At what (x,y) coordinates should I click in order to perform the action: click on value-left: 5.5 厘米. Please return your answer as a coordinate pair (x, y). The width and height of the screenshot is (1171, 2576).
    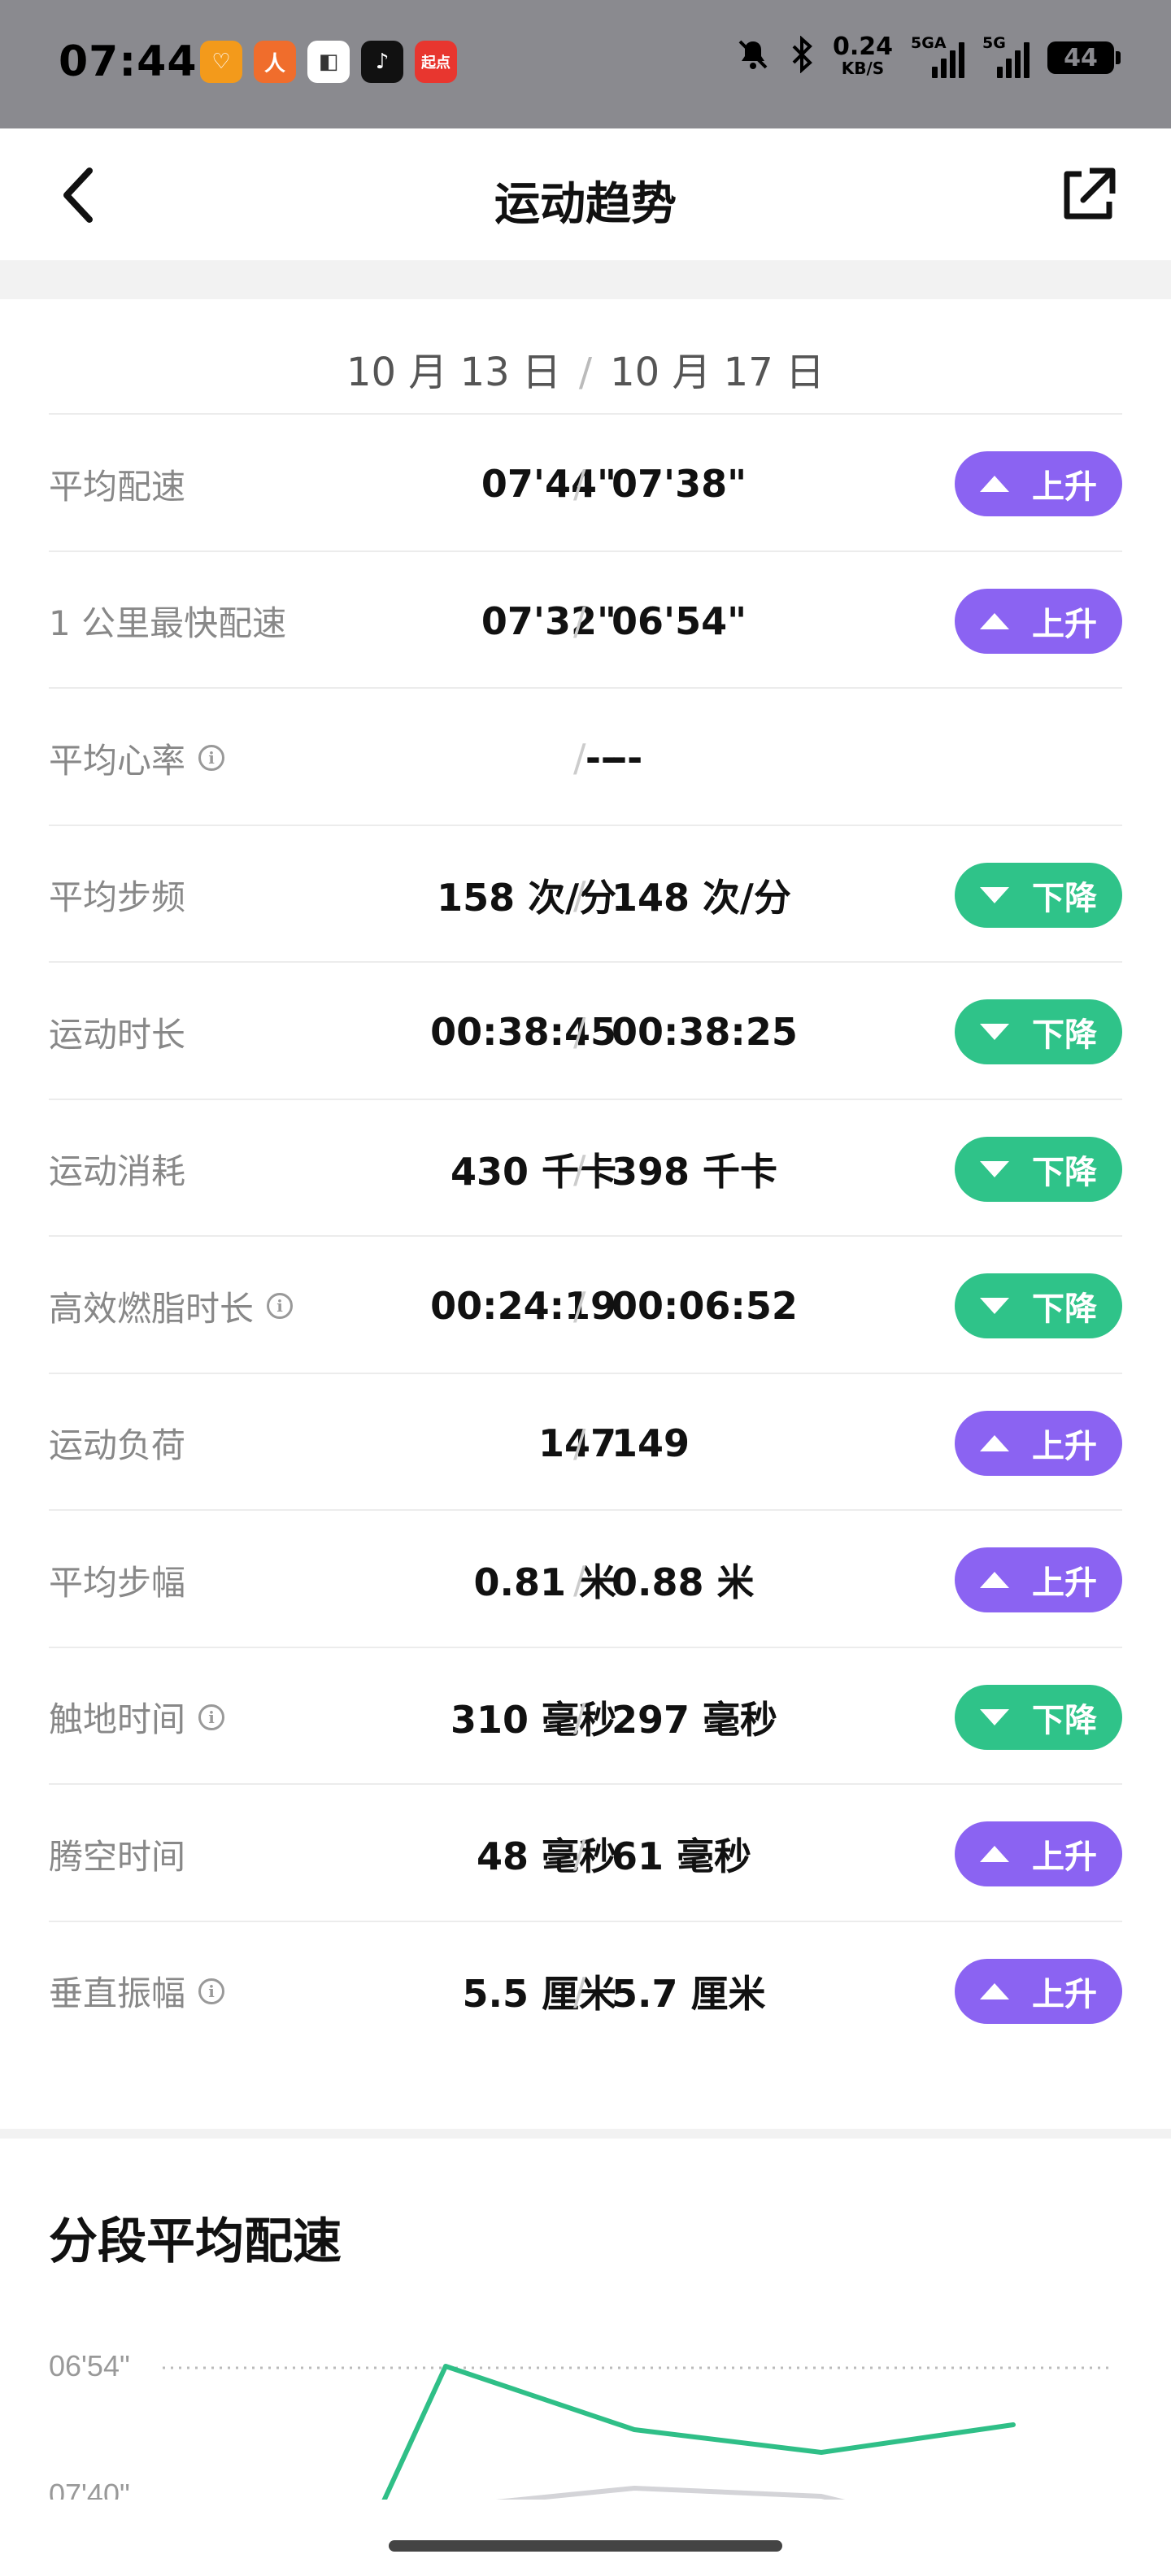
    Looking at the image, I should click on (539, 1994).